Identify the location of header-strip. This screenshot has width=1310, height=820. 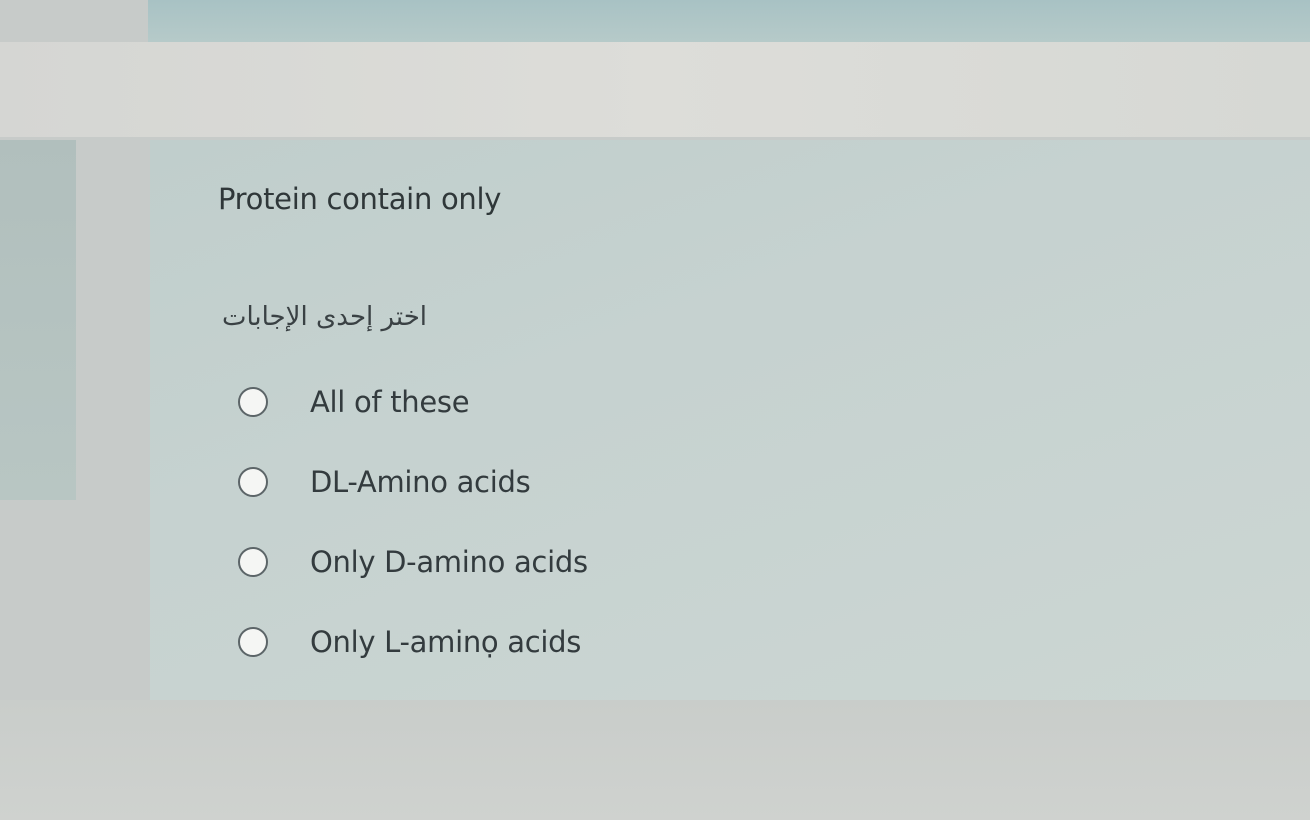
(655, 89).